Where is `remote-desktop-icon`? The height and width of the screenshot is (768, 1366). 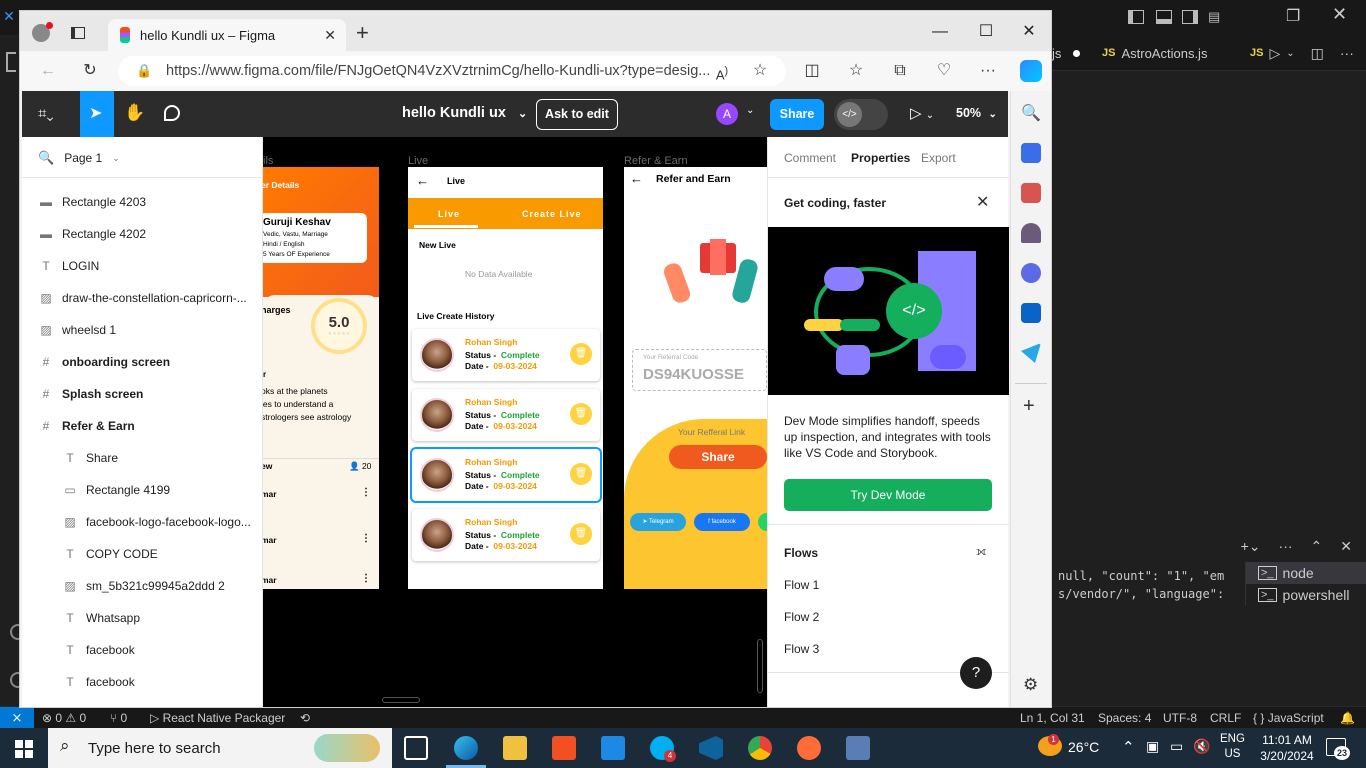 remote-desktop-icon is located at coordinates (858, 748).